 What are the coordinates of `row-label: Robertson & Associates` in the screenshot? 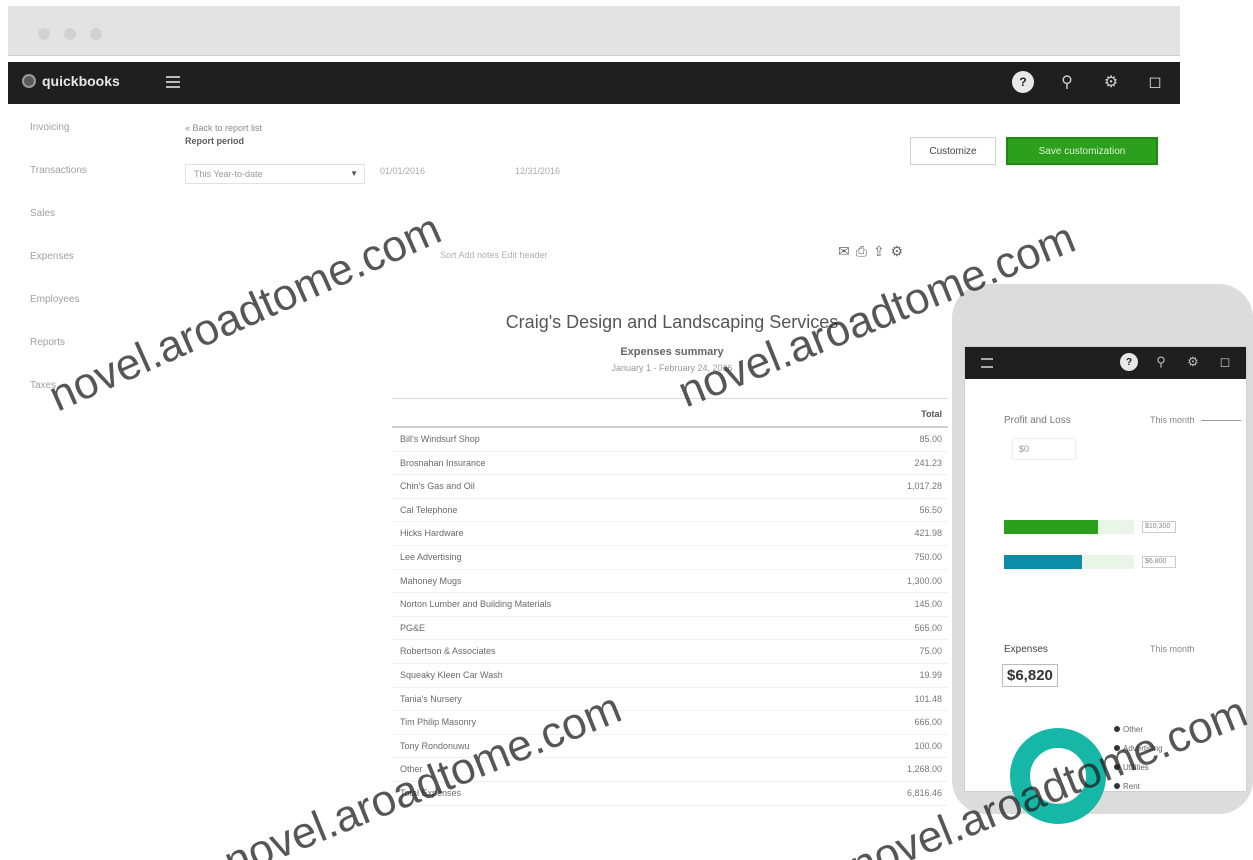 It's located at (448, 651).